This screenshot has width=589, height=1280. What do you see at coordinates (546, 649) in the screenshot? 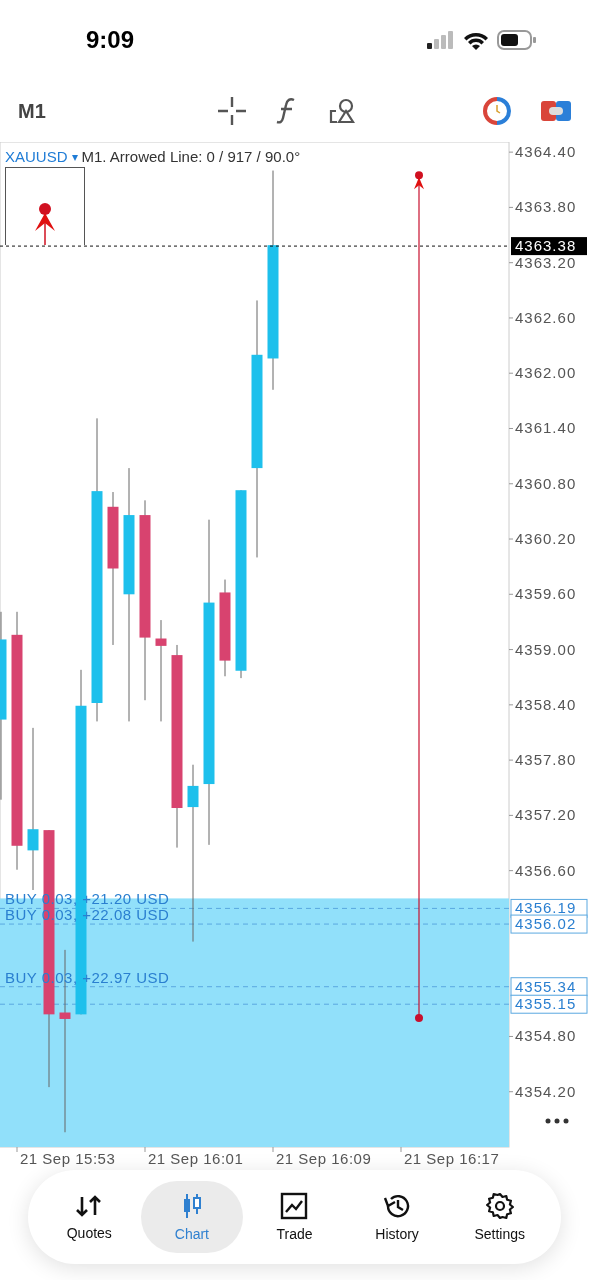
I see `axis-label: 4359.00` at bounding box center [546, 649].